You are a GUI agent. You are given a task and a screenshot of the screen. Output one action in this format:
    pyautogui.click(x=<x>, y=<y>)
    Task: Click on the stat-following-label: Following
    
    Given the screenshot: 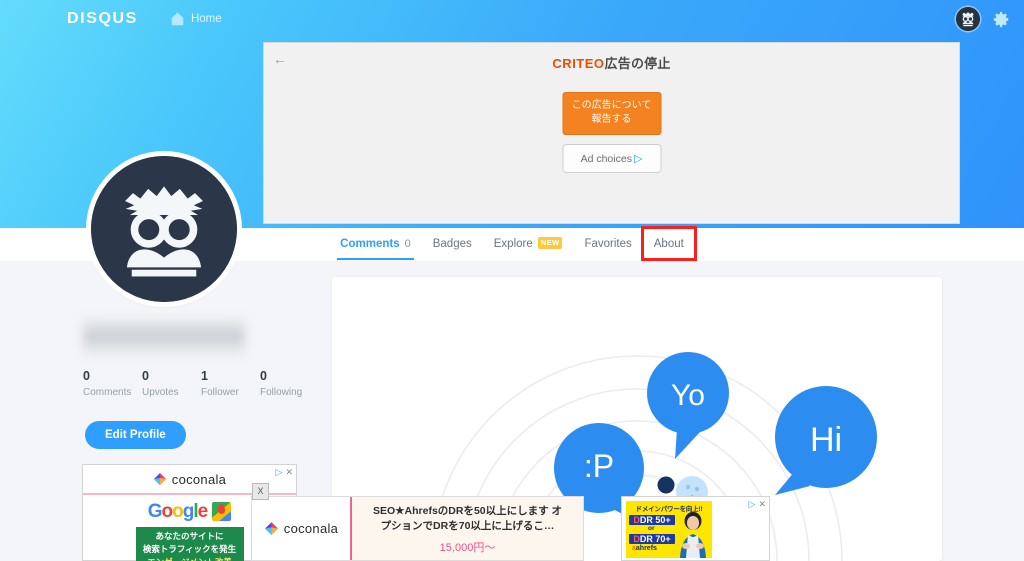 What is the action you would take?
    pyautogui.click(x=281, y=392)
    